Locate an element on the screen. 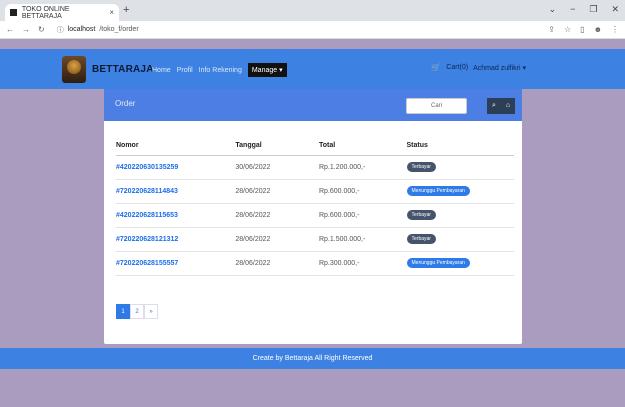 The height and width of the screenshot is (407, 625). page-1-button: 1 is located at coordinates (123, 311).